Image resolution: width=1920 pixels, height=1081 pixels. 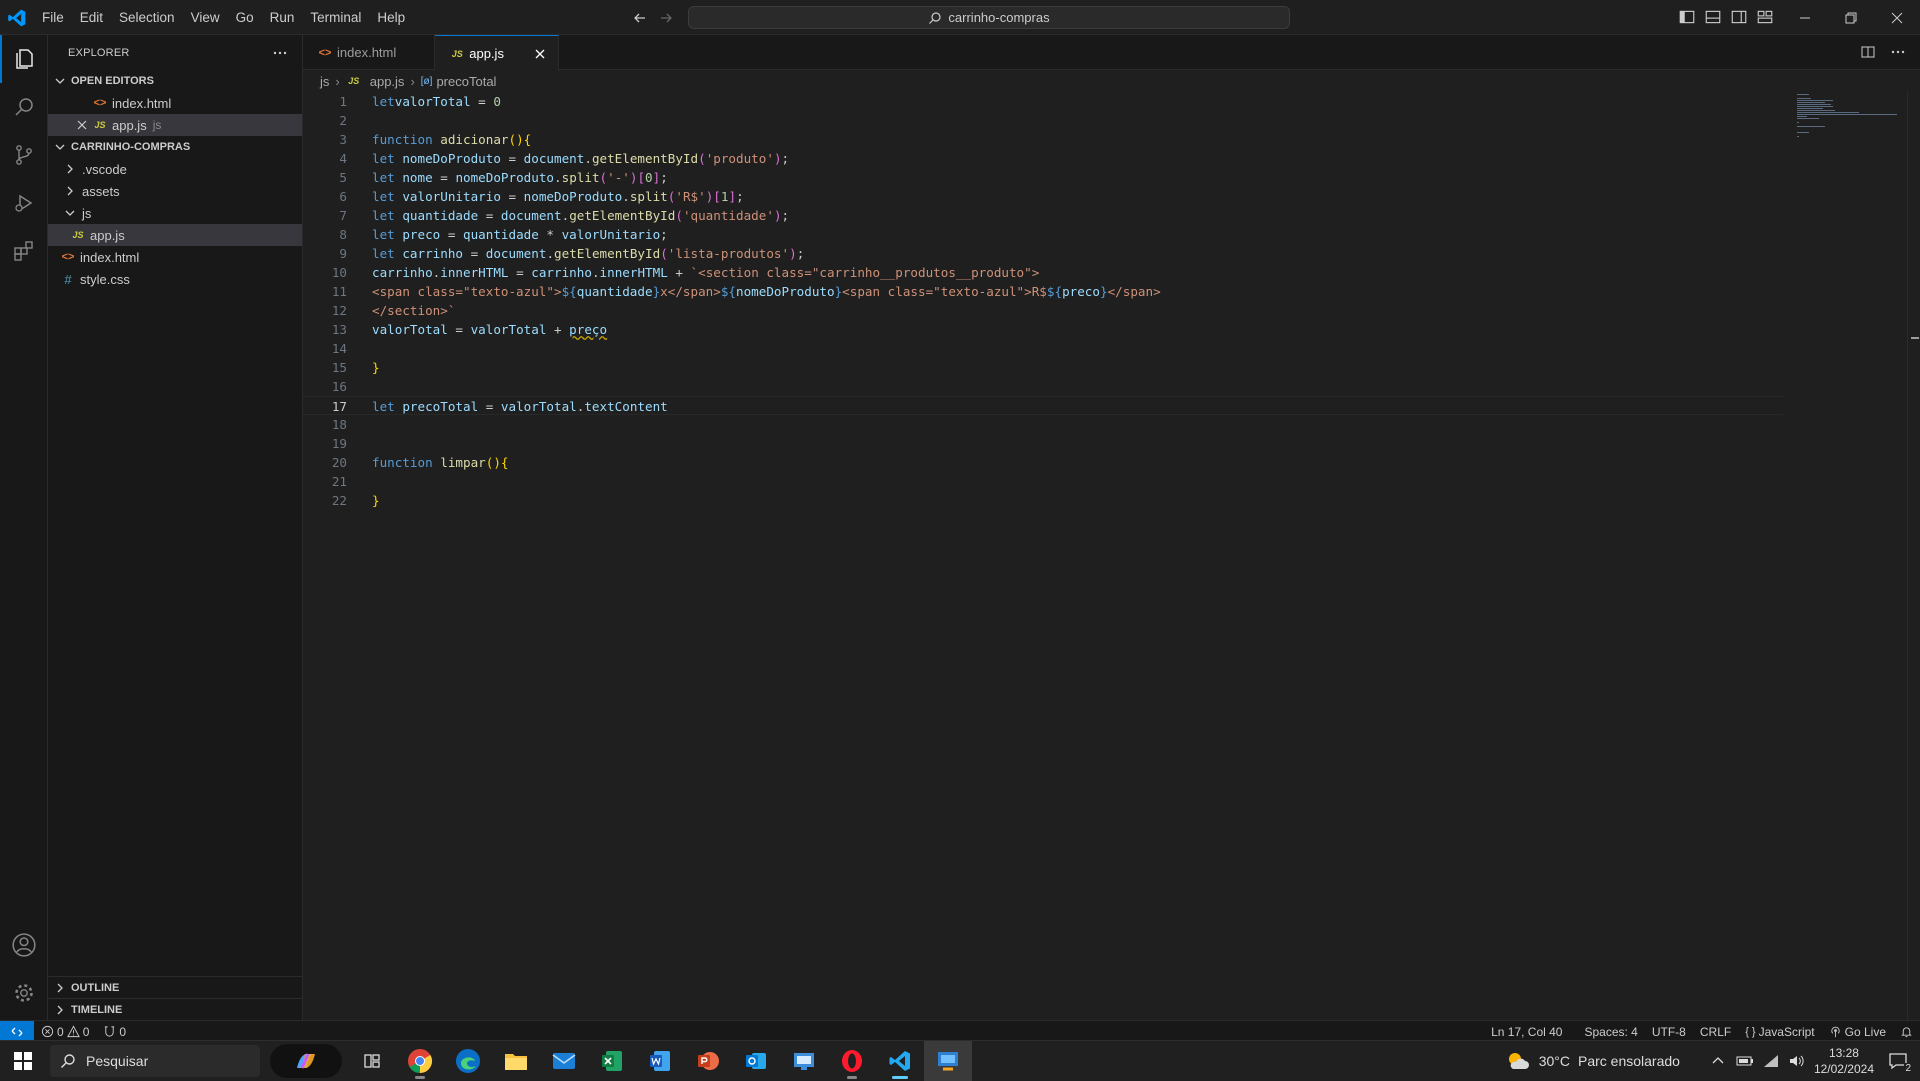 What do you see at coordinates (1765, 17) in the screenshot?
I see `customize-layout-icon` at bounding box center [1765, 17].